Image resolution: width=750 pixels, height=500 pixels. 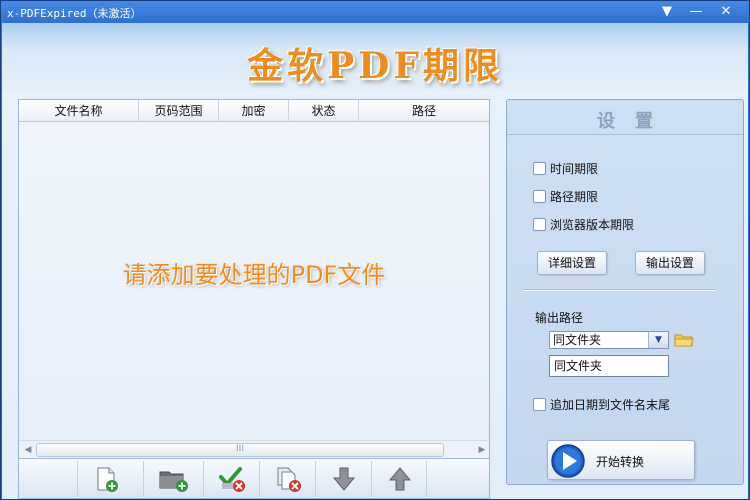 What do you see at coordinates (240, 450) in the screenshot?
I see `scroll-thumb: III` at bounding box center [240, 450].